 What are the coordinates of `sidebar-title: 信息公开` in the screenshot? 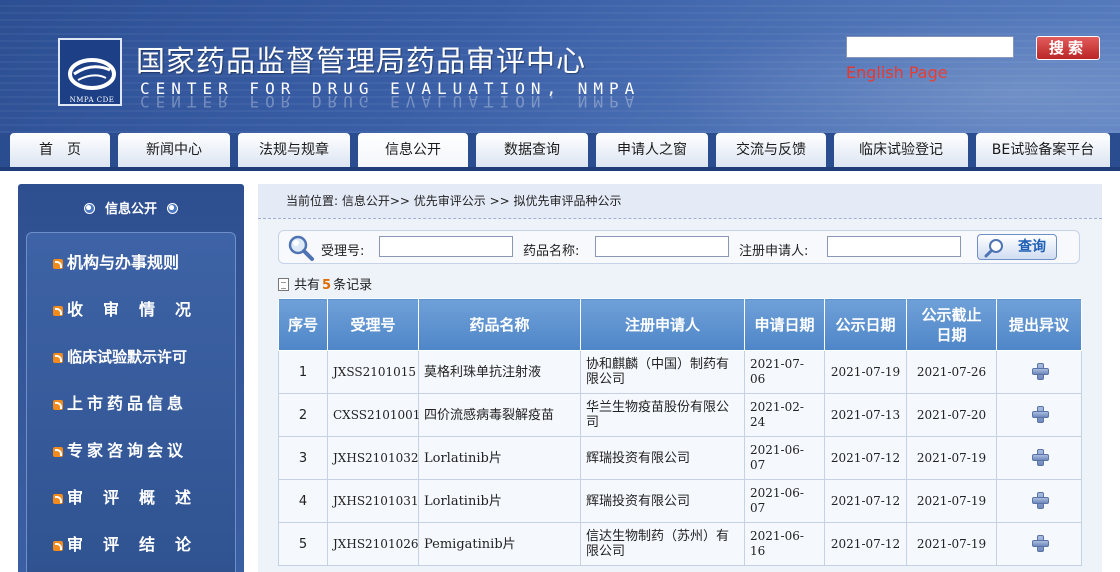 It's located at (131, 207).